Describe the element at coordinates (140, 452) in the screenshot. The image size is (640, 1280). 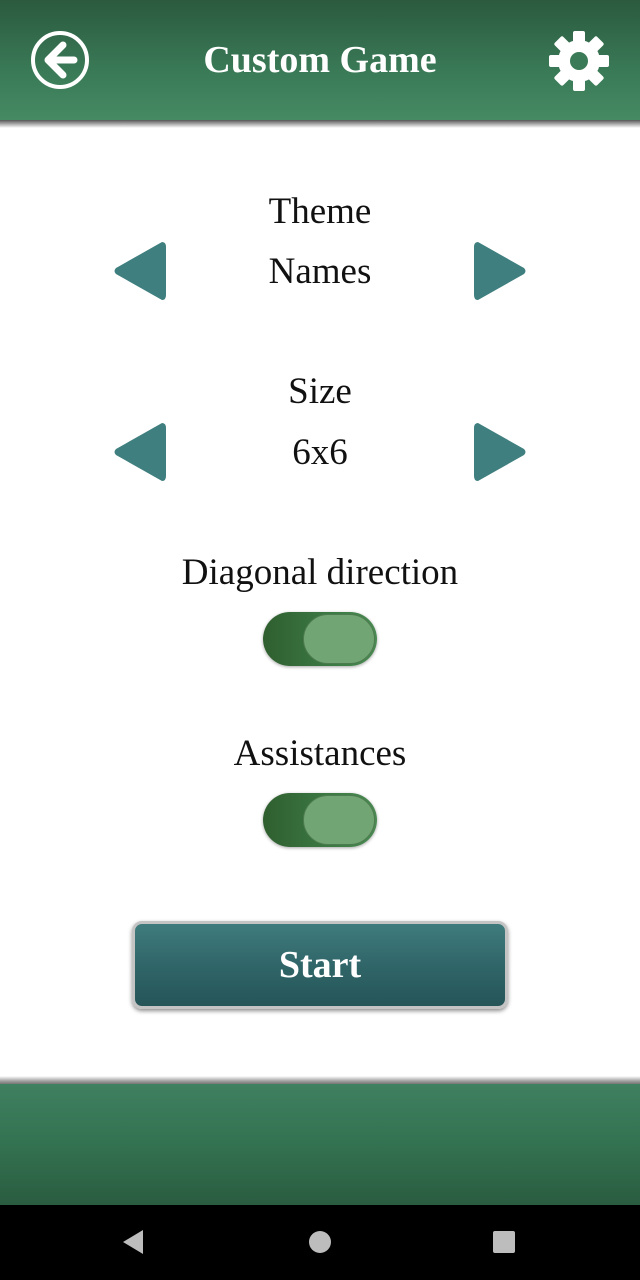
I see `size-prev-icon` at that location.